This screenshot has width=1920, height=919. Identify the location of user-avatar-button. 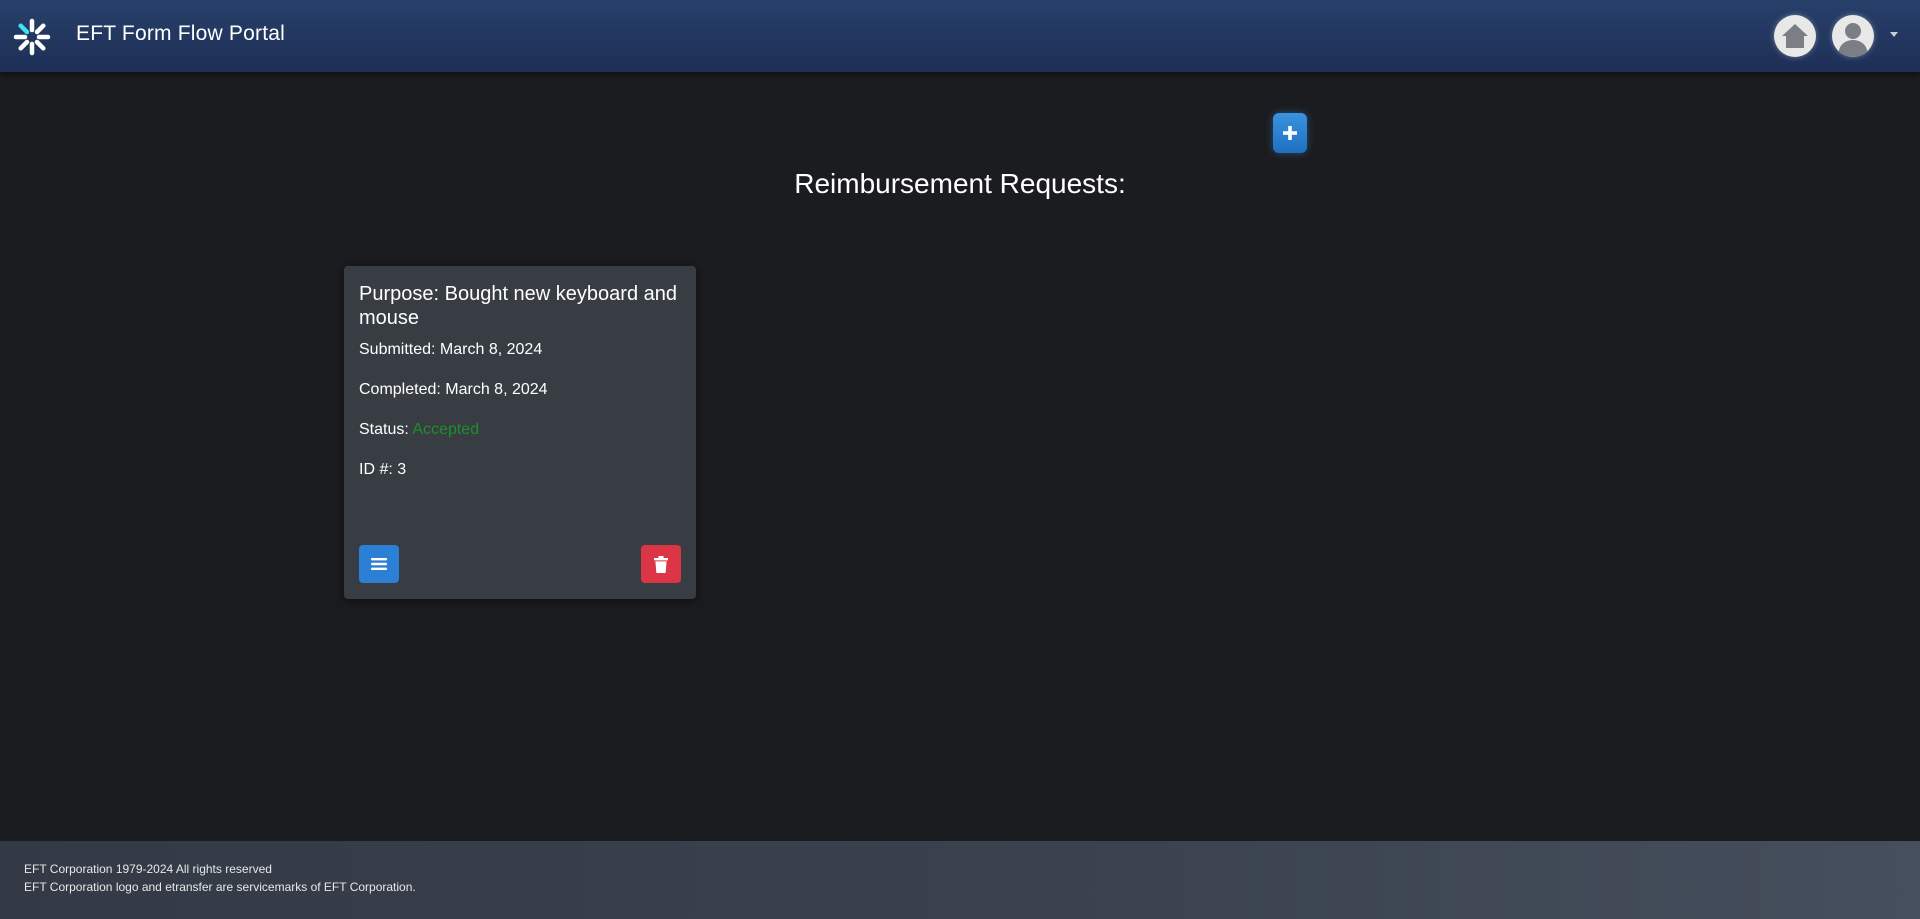
(1853, 36).